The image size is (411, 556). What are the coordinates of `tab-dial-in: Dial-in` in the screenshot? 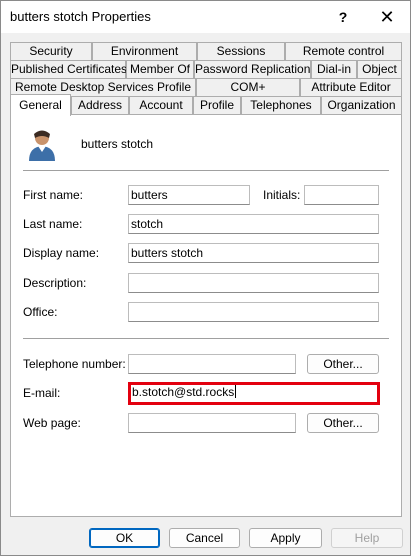 It's located at (334, 69).